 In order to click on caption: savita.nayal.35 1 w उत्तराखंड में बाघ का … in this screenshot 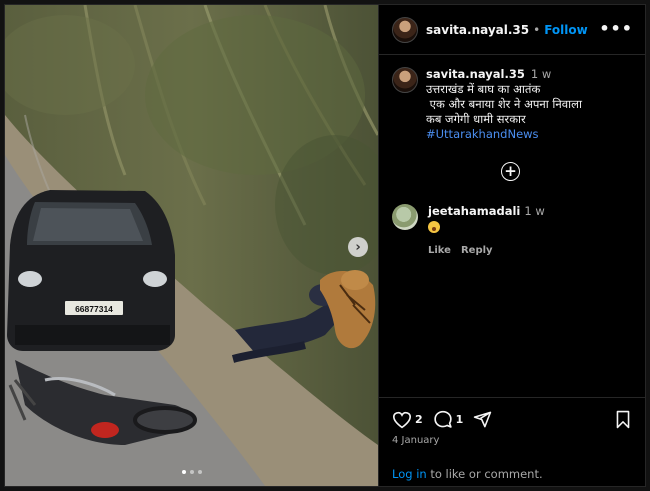, I will do `click(512, 104)`.